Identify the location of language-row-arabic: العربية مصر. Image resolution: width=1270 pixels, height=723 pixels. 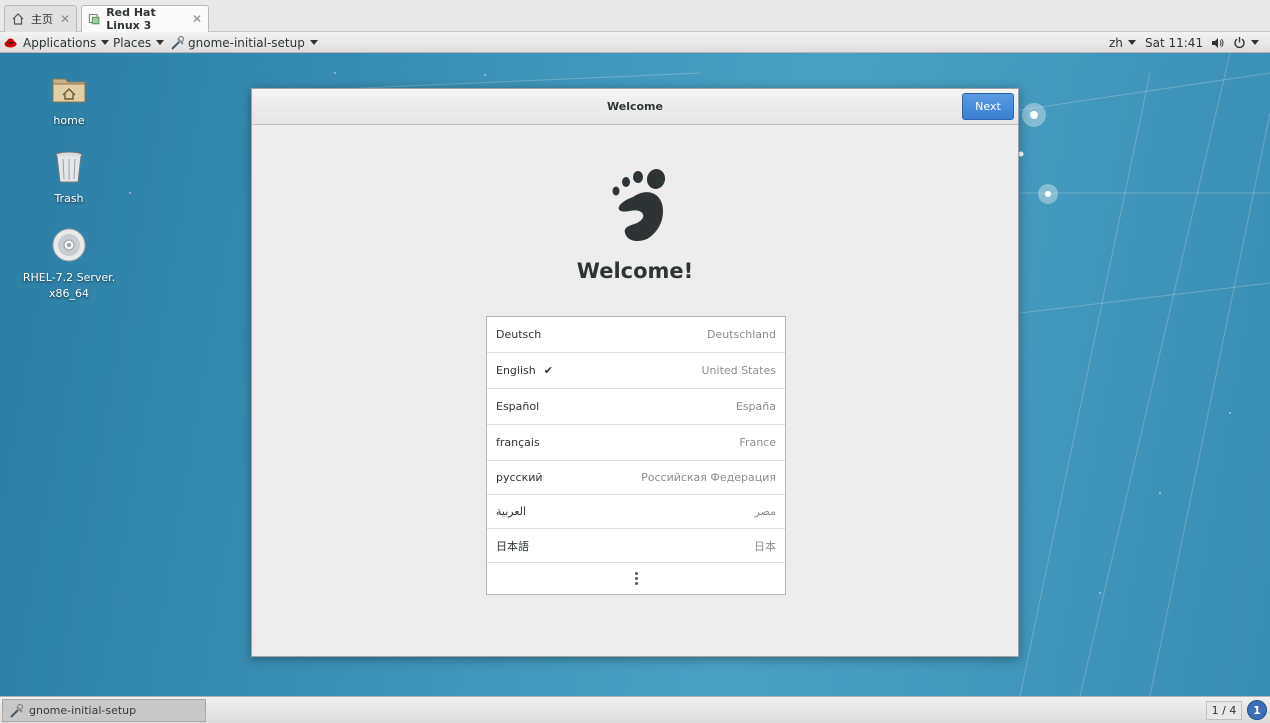
(636, 512).